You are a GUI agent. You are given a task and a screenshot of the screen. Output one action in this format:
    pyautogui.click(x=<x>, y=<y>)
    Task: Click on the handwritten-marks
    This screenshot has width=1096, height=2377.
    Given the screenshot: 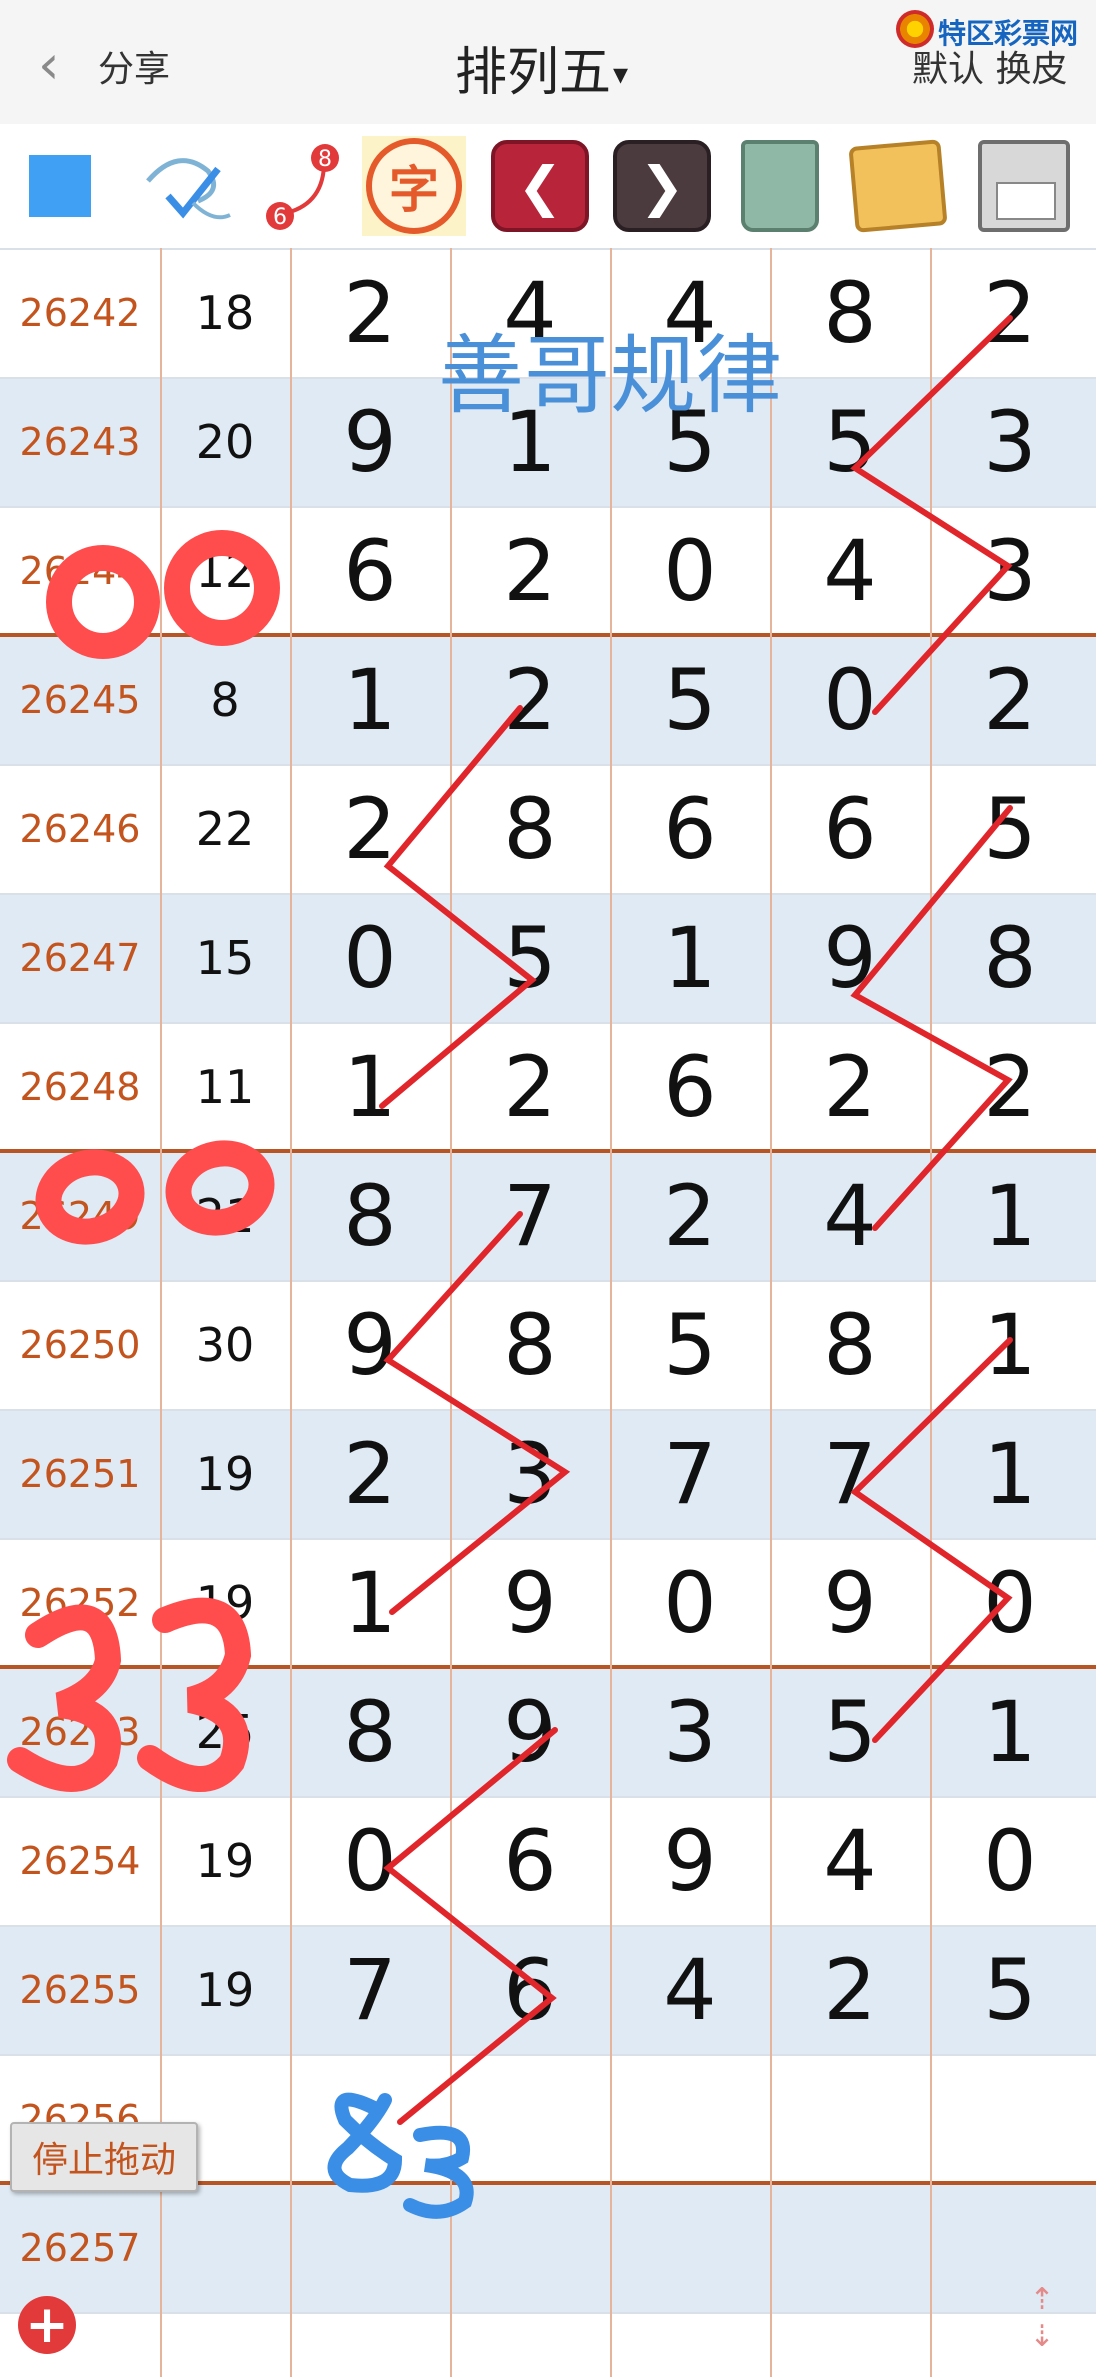 What is the action you would take?
    pyautogui.click(x=143, y=1161)
    